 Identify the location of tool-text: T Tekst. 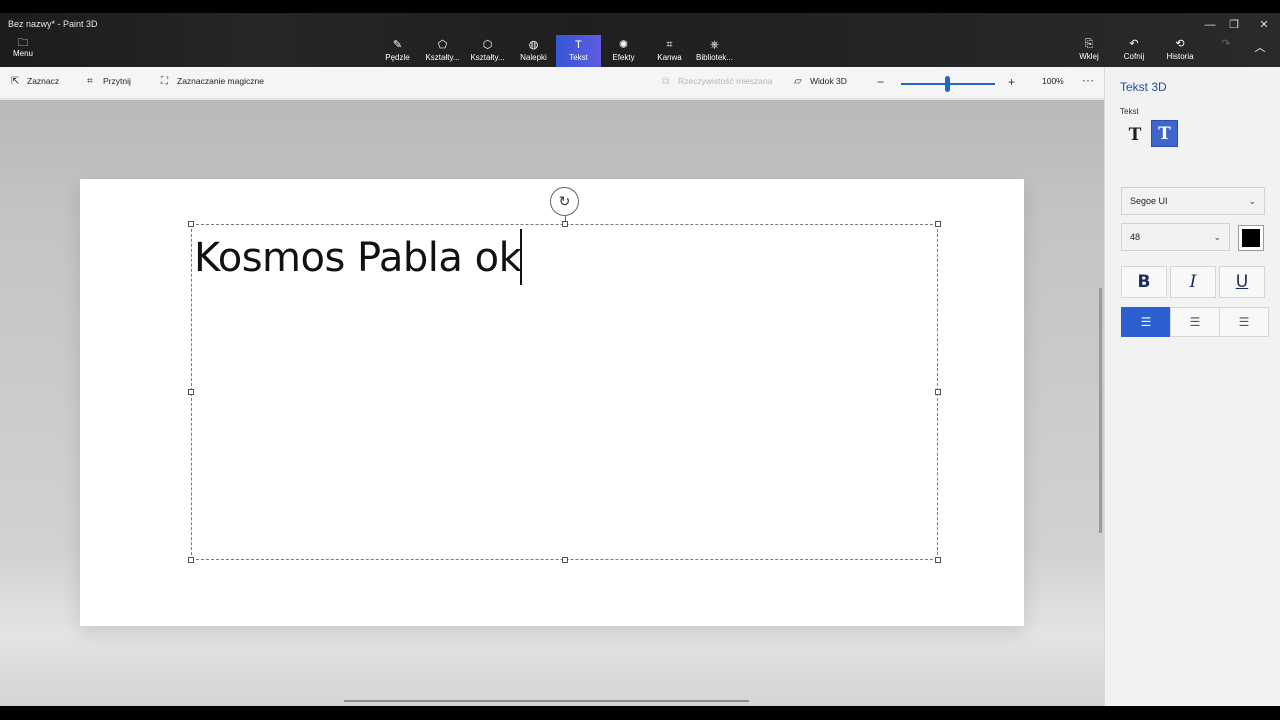
(578, 51).